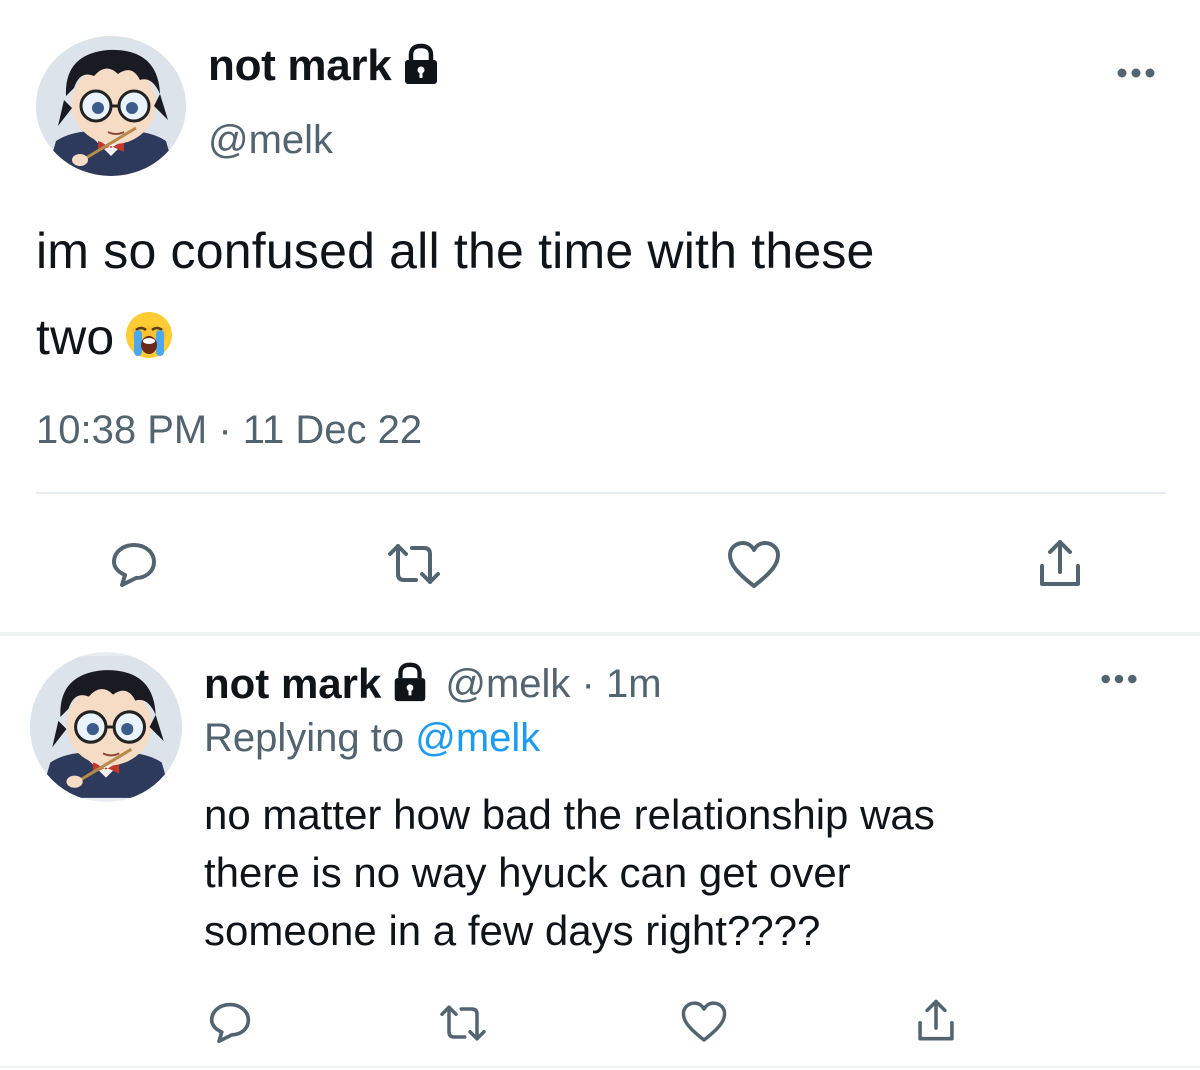 This screenshot has width=1200, height=1070. Describe the element at coordinates (527, 872) in the screenshot. I see `reply-text-line: there is no way hyuck can get over` at that location.